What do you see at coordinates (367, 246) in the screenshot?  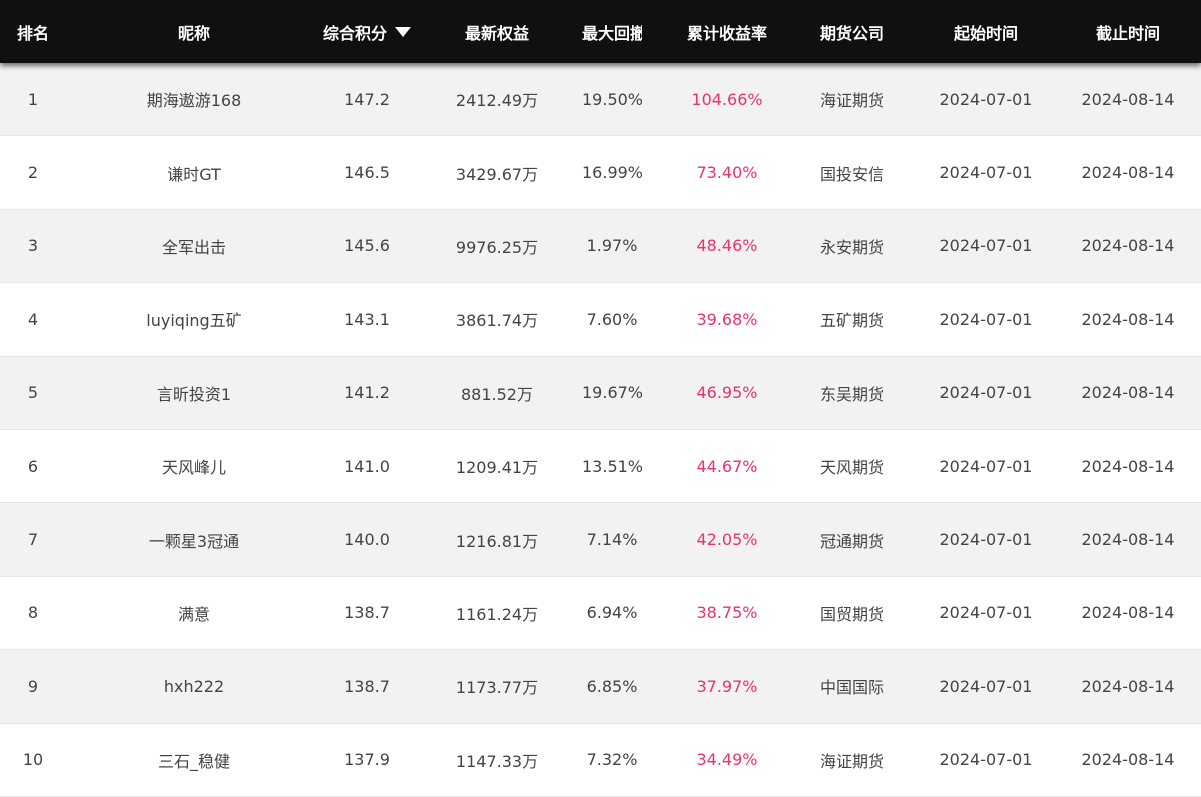 I see `score-cell: 145.6` at bounding box center [367, 246].